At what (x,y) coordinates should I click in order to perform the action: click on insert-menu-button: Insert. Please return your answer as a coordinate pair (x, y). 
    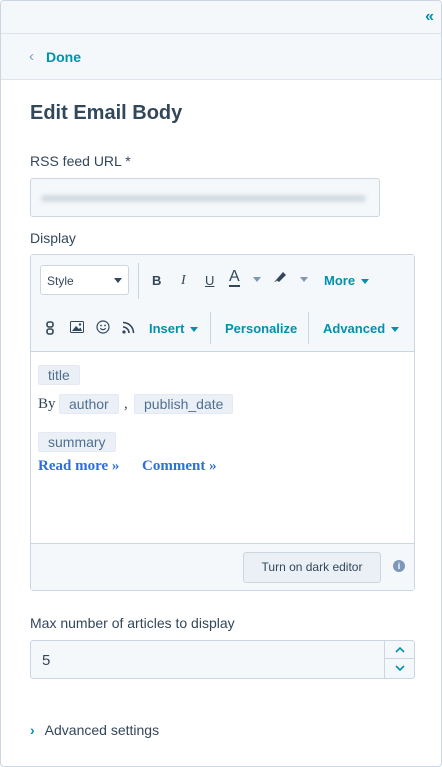
    Looking at the image, I should click on (174, 328).